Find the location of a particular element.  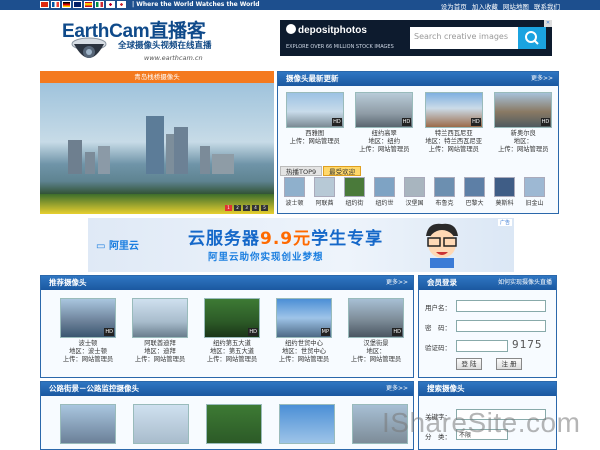

username-label: 用户名： is located at coordinates (438, 308).